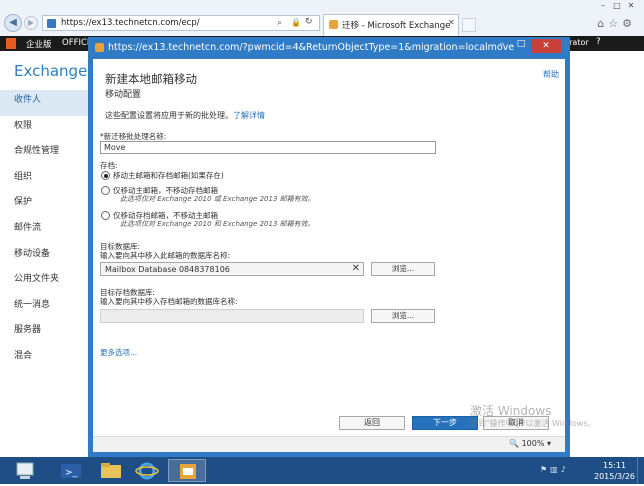 The height and width of the screenshot is (486, 644). I want to click on nav-item: 混合, so click(45, 359).